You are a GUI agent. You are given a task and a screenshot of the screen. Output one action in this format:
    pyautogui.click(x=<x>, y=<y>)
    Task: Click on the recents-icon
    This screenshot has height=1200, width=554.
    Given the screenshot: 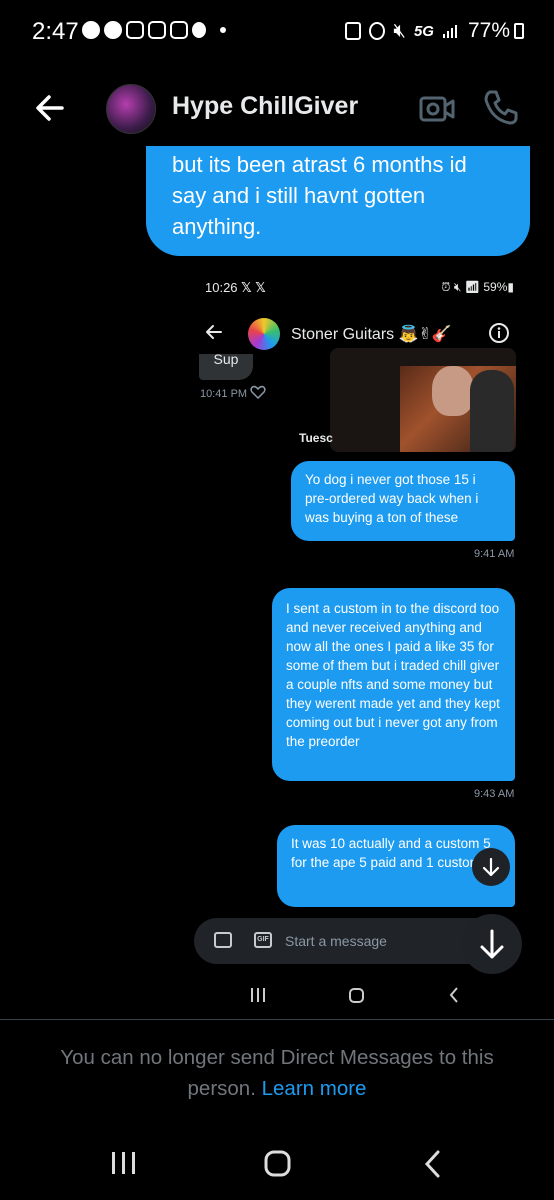 What is the action you would take?
    pyautogui.click(x=258, y=995)
    